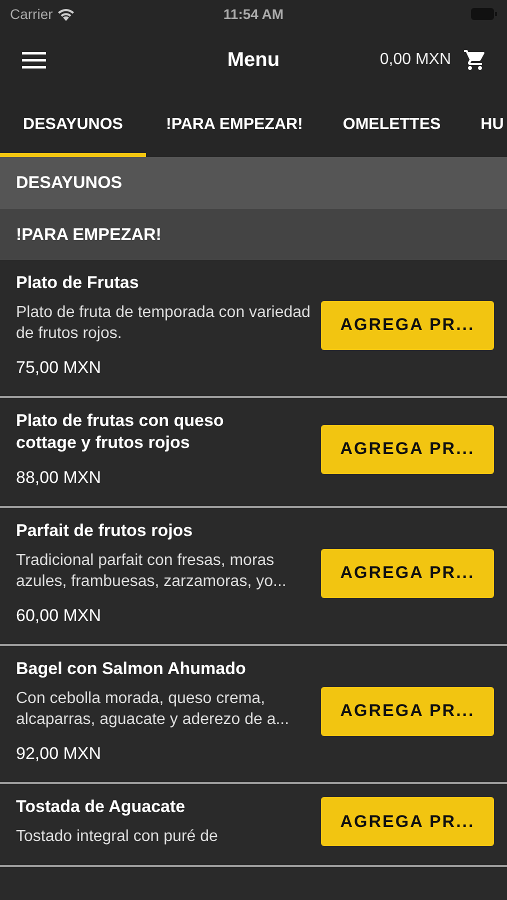 The height and width of the screenshot is (900, 507). I want to click on product-name: Plato de frutas con queso cottage y frutos rojos, so click(120, 432).